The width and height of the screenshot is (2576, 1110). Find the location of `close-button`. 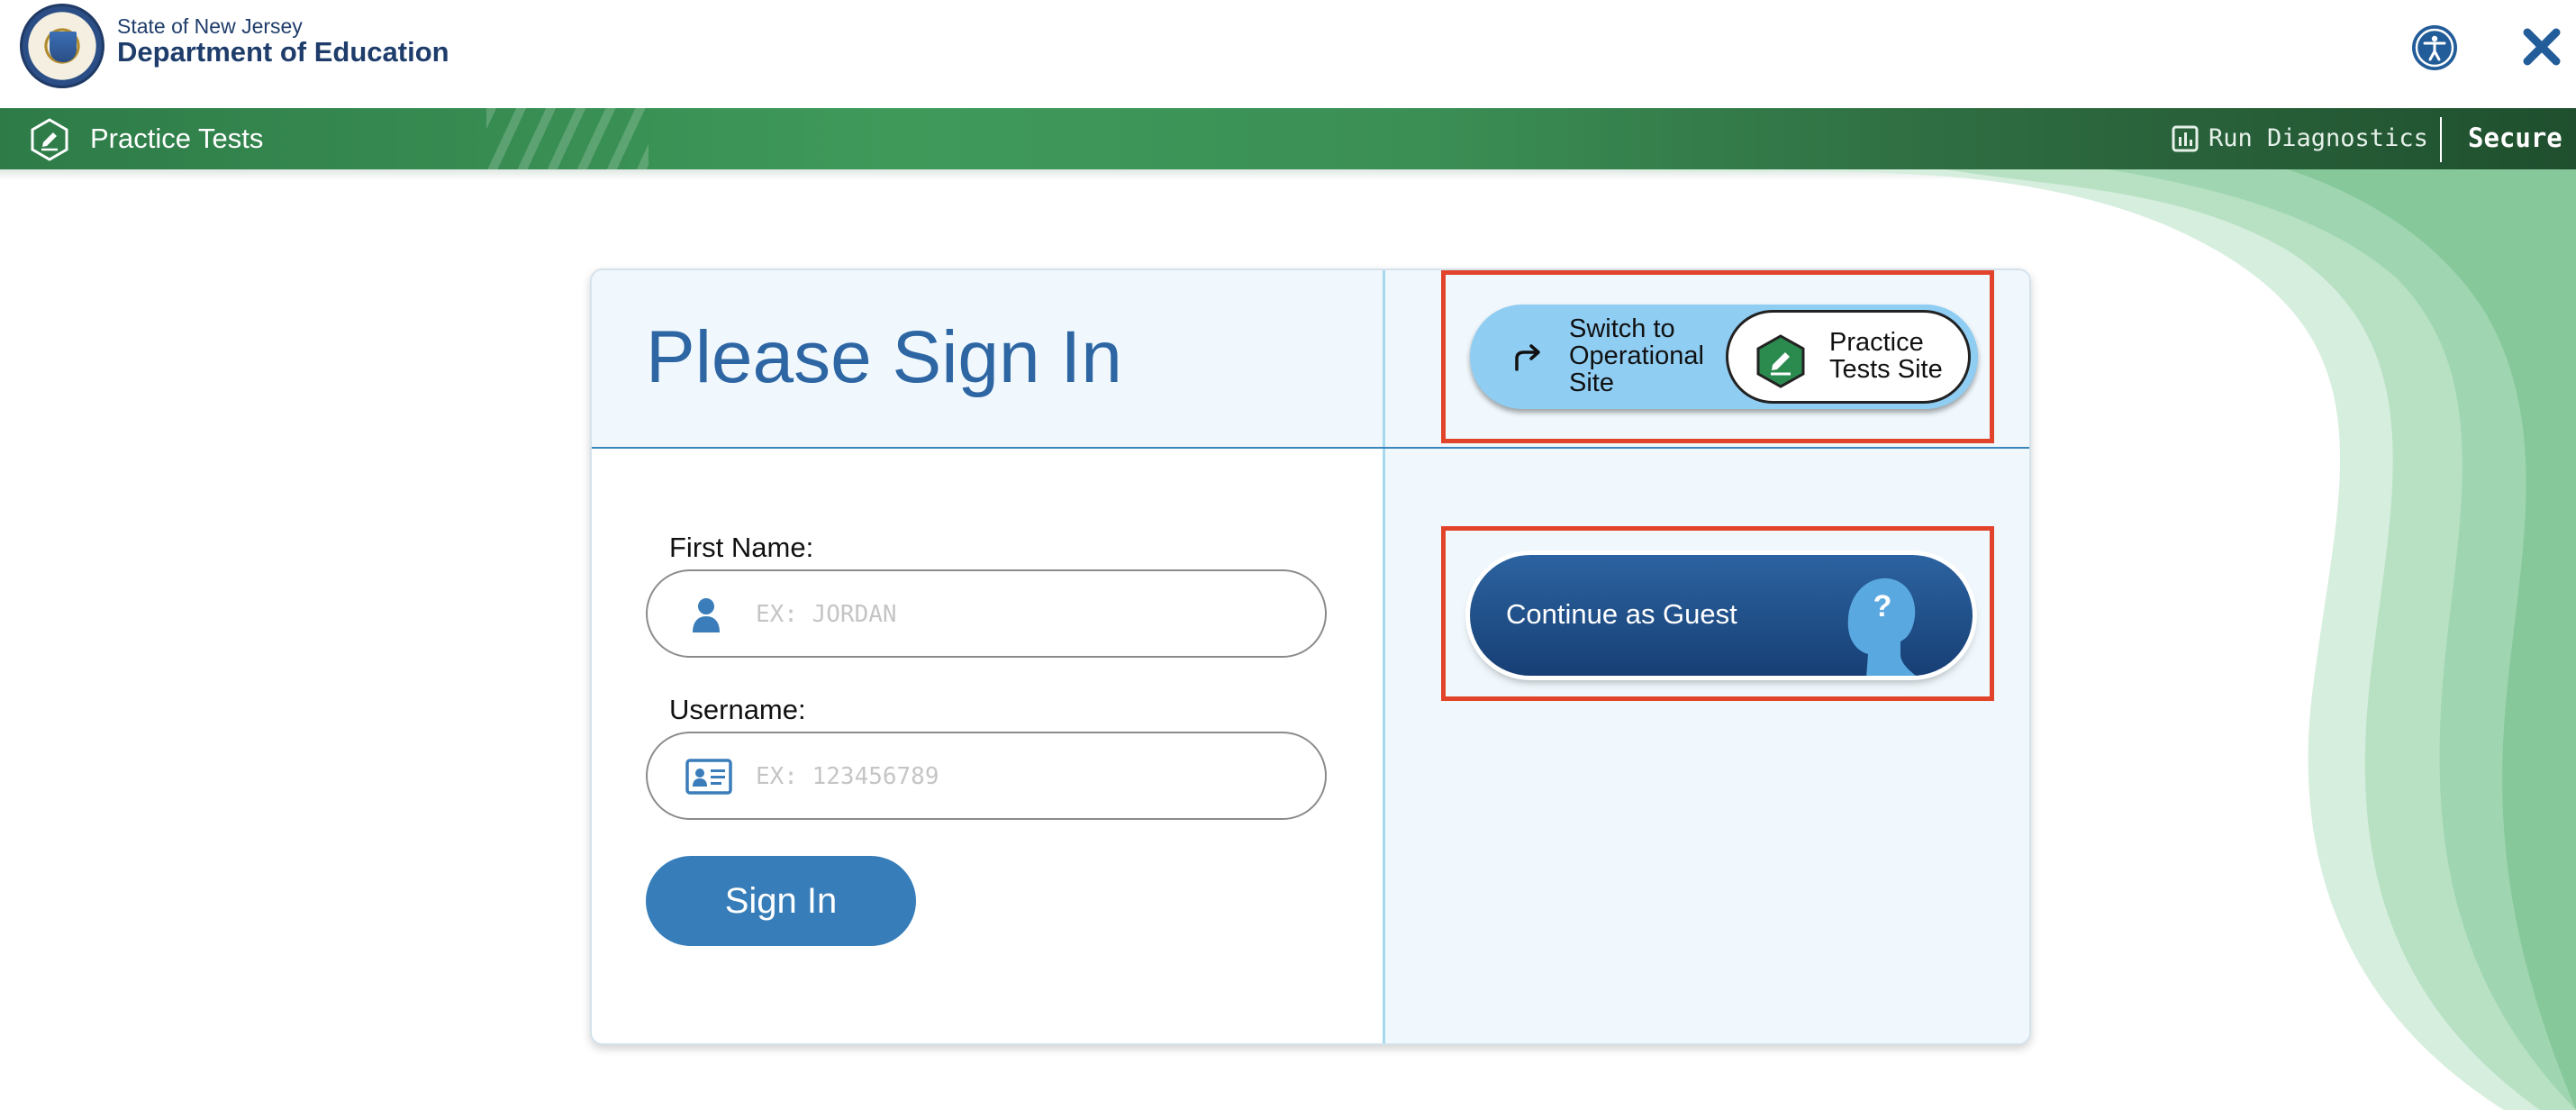

close-button is located at coordinates (2541, 46).